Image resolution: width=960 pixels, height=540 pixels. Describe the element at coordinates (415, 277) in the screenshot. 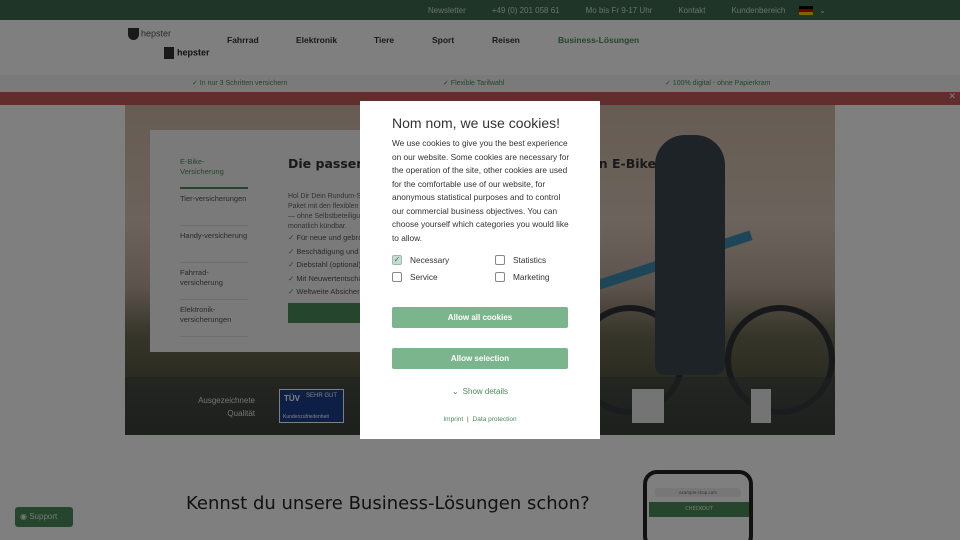

I see `checkbox-service: Service` at that location.